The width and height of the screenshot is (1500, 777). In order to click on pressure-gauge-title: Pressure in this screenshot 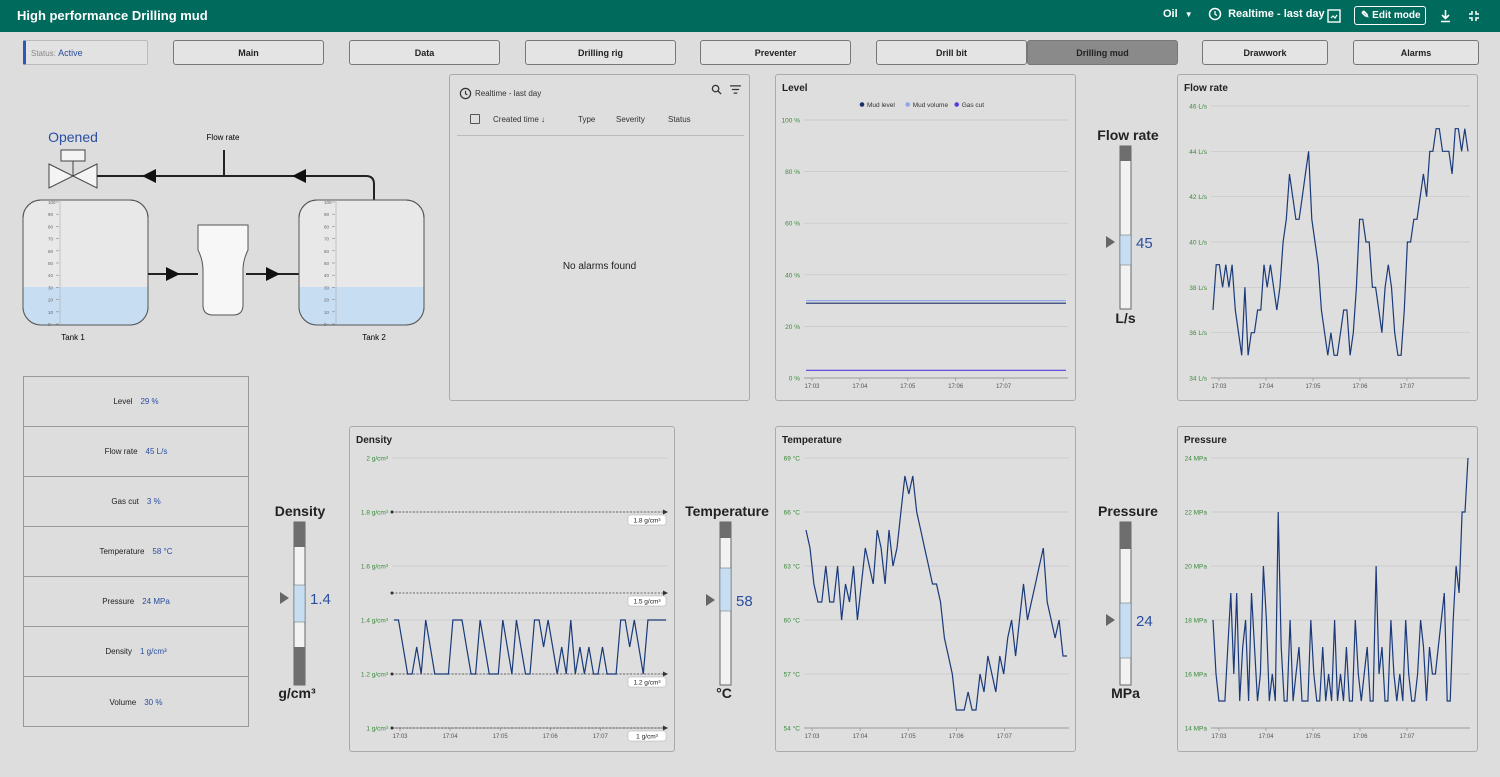, I will do `click(1128, 511)`.